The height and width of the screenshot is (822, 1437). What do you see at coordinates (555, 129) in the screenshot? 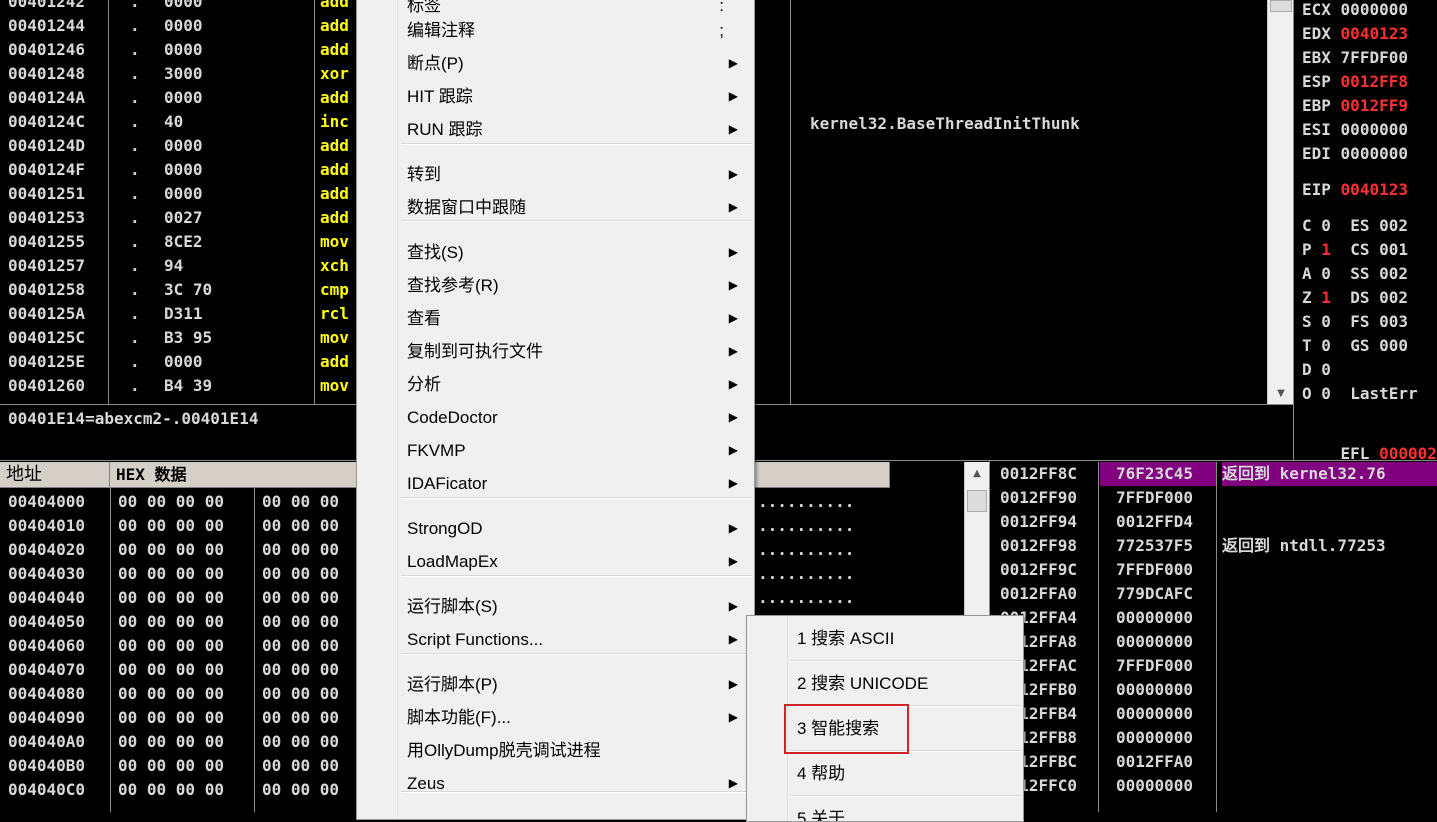
I see `menu-item-4: RUN 跟踪 ▶` at bounding box center [555, 129].